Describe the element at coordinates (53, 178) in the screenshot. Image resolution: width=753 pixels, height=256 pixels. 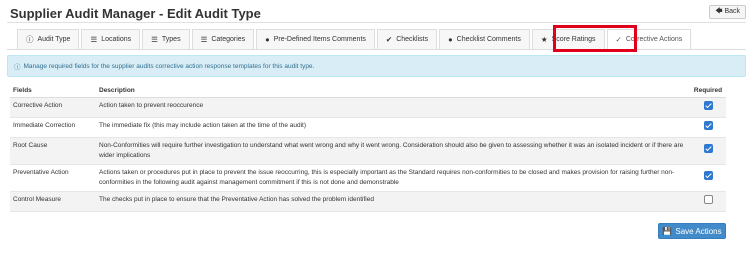
I see `field-name: Preventative Action` at that location.